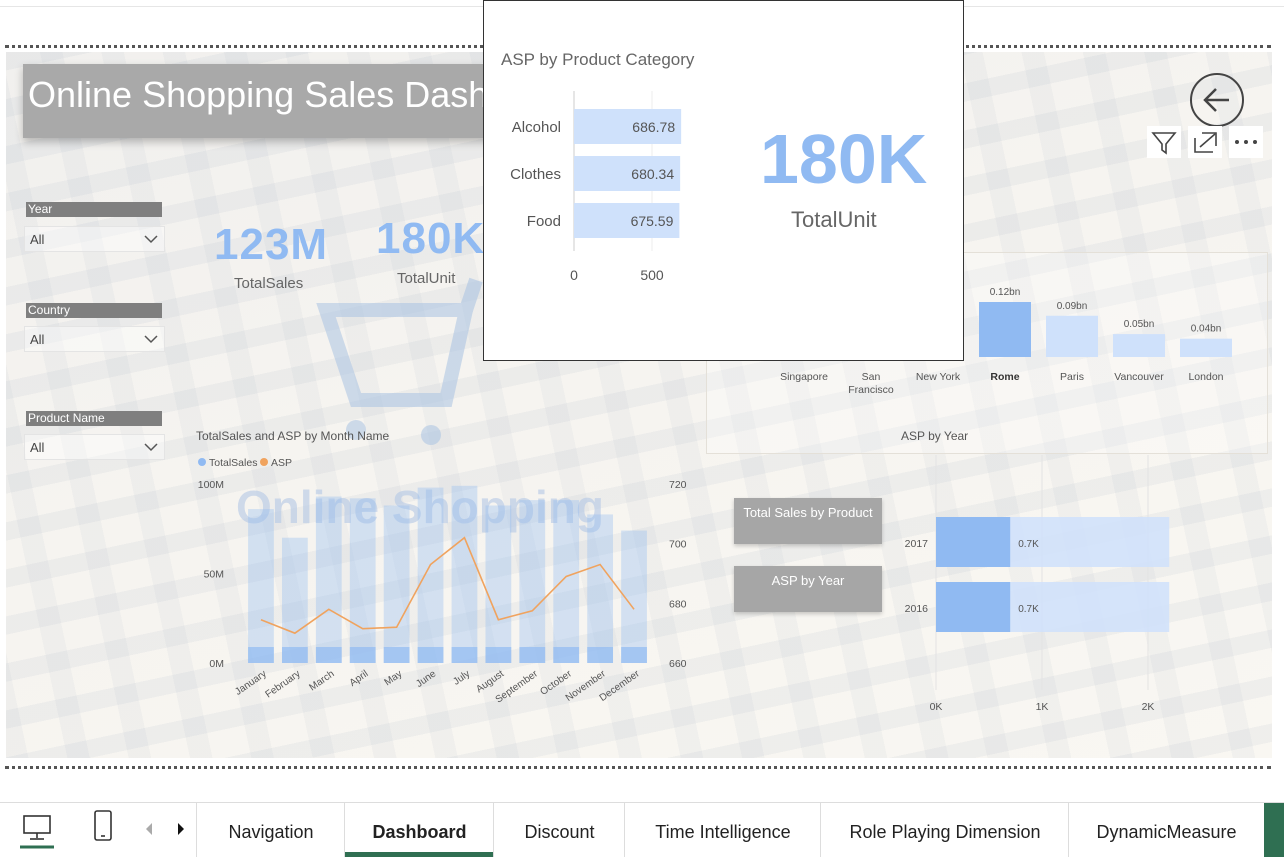 The width and height of the screenshot is (1284, 866). Describe the element at coordinates (37, 447) in the screenshot. I see `product-slicer-value: All` at that location.